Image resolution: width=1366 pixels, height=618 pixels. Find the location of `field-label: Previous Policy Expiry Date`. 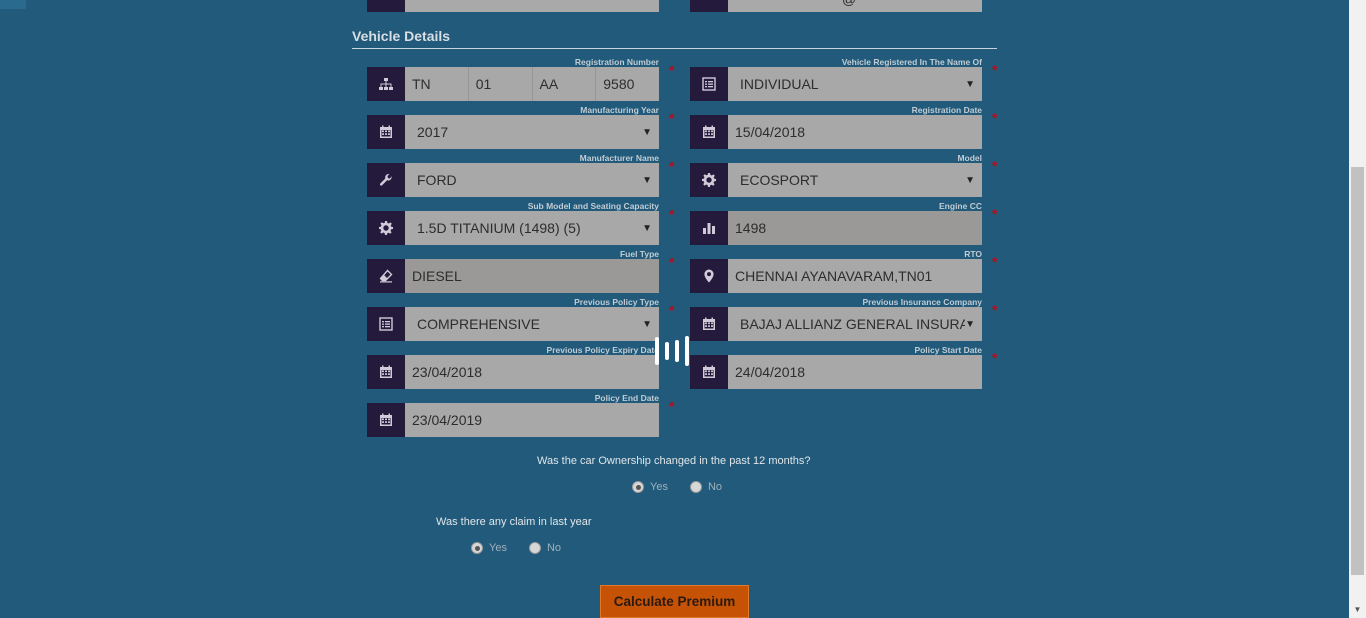

field-label: Previous Policy Expiry Date is located at coordinates (602, 350).